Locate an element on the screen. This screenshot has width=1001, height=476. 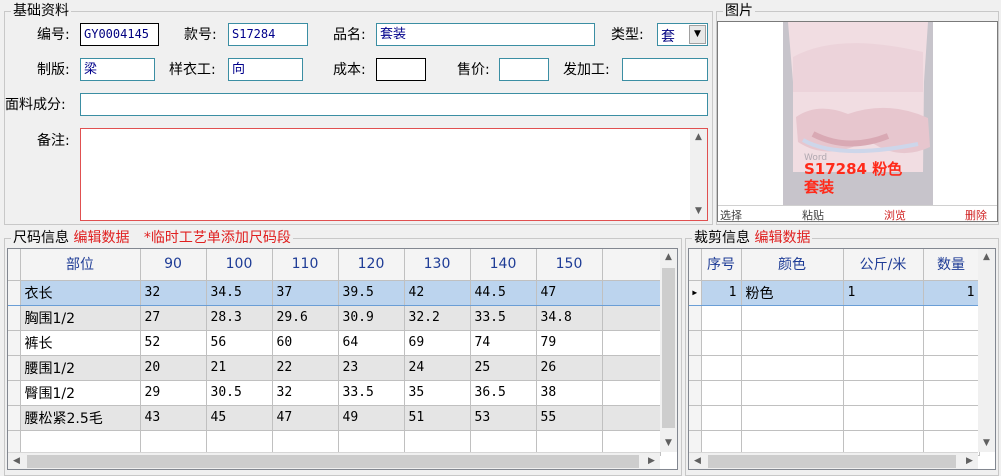
table-cell: 53 is located at coordinates (503, 418).